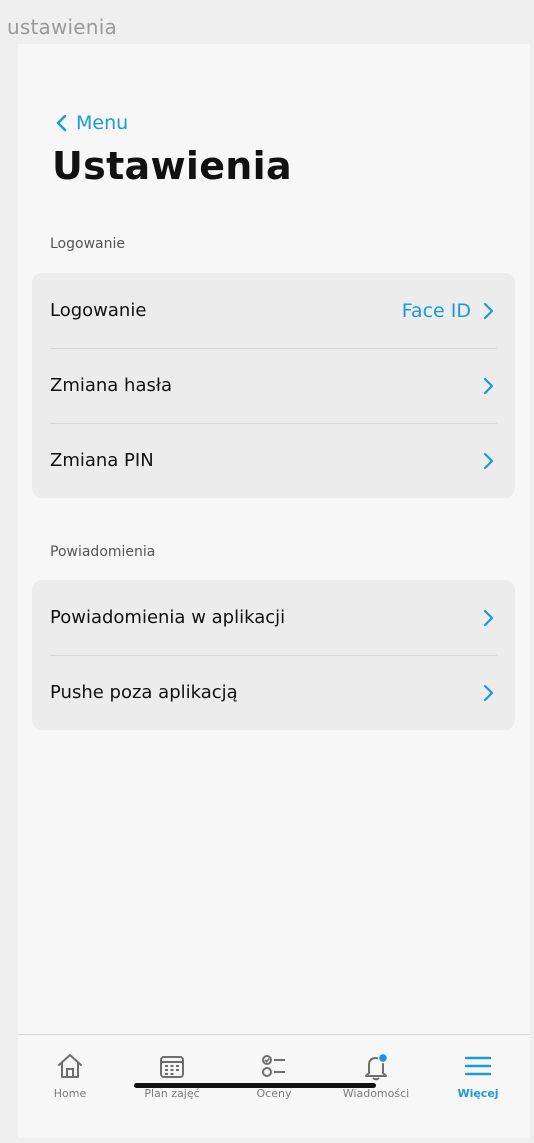 The image size is (534, 1143). Describe the element at coordinates (376, 1066) in the screenshot. I see `bell-icon` at that location.